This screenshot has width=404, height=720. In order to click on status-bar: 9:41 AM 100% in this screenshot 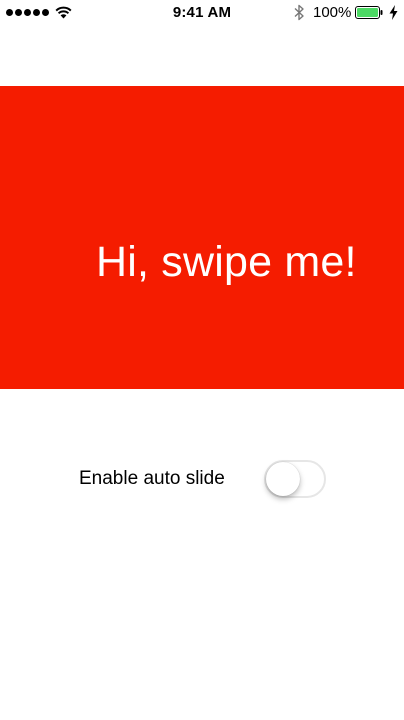, I will do `click(202, 13)`.